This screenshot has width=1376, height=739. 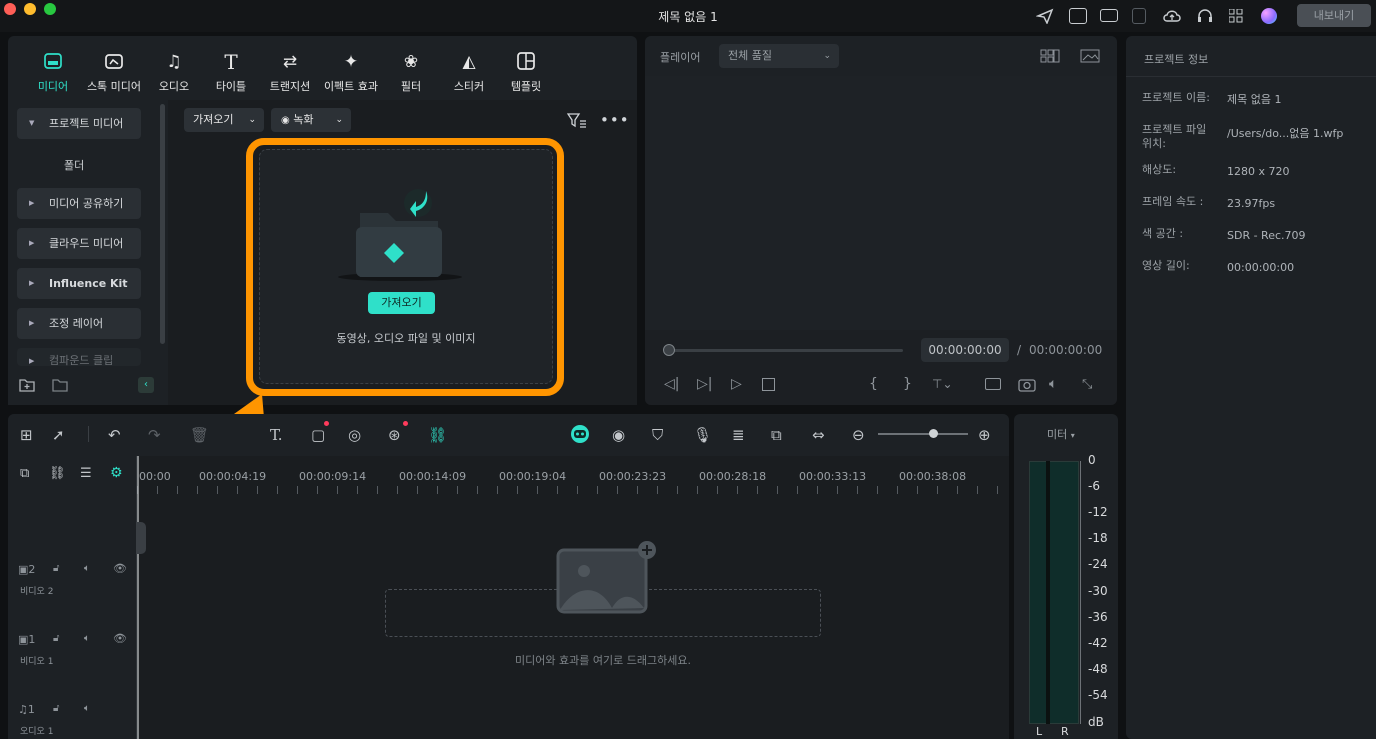 What do you see at coordinates (86, 473) in the screenshot?
I see `track-manager-icon: ☰` at bounding box center [86, 473].